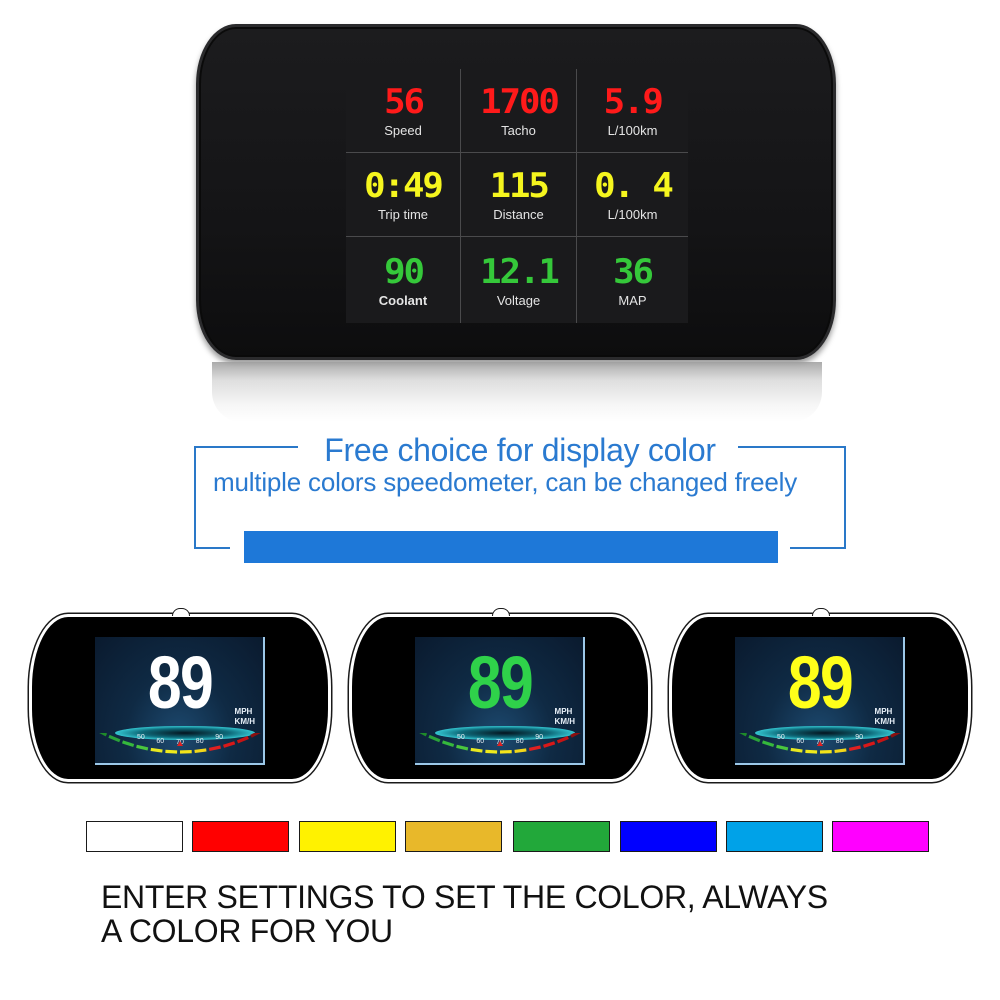 This screenshot has height=1000, width=1000. Describe the element at coordinates (668, 836) in the screenshot. I see `swatch-blue` at that location.